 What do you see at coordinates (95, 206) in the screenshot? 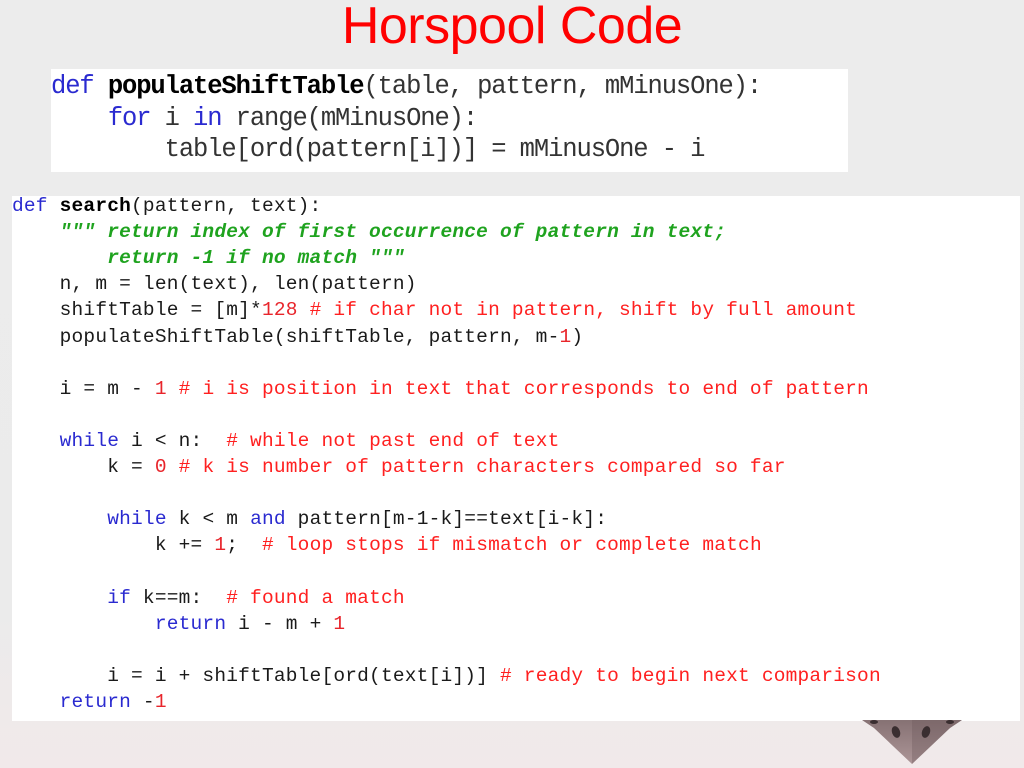
I see `code-token-fn: search` at bounding box center [95, 206].